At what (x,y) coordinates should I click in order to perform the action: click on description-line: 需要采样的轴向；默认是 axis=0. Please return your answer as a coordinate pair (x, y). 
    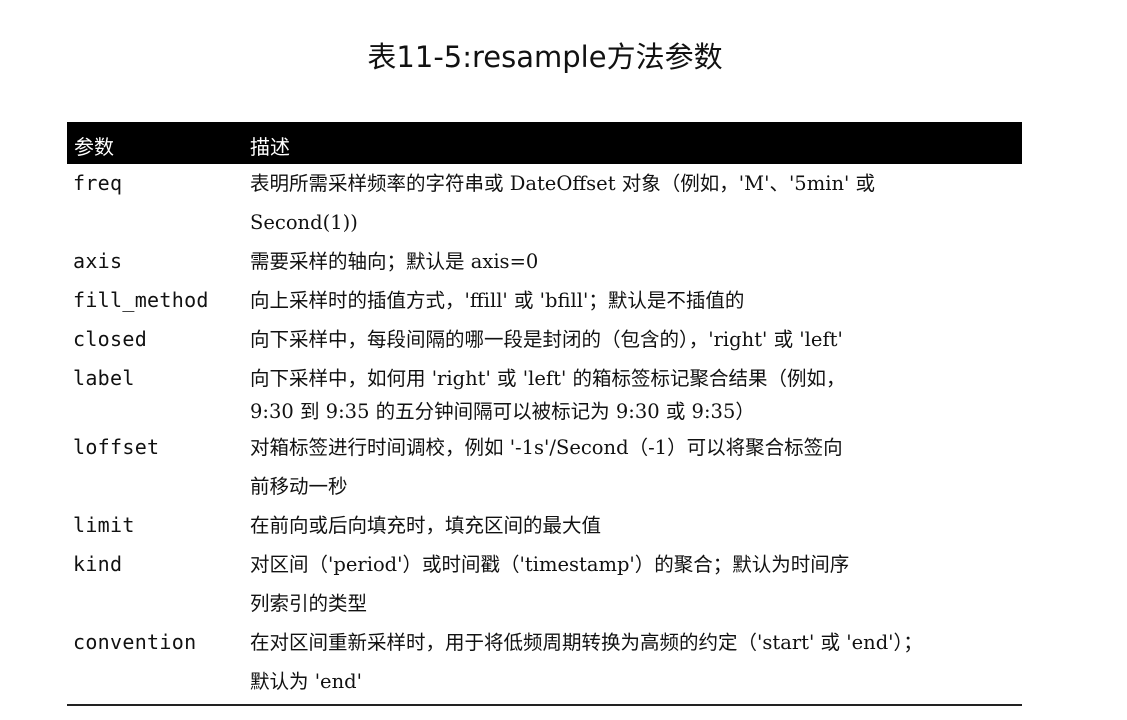
    Looking at the image, I should click on (394, 261).